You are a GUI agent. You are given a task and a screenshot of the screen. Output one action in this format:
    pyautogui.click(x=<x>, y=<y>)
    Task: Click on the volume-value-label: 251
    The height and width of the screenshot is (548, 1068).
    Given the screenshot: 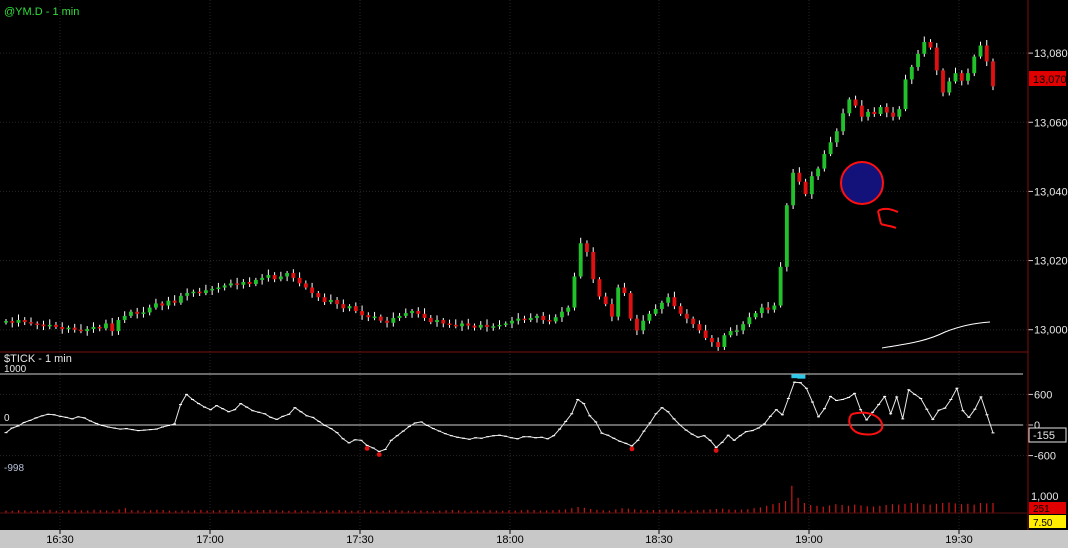 What is the action you would take?
    pyautogui.click(x=1041, y=509)
    